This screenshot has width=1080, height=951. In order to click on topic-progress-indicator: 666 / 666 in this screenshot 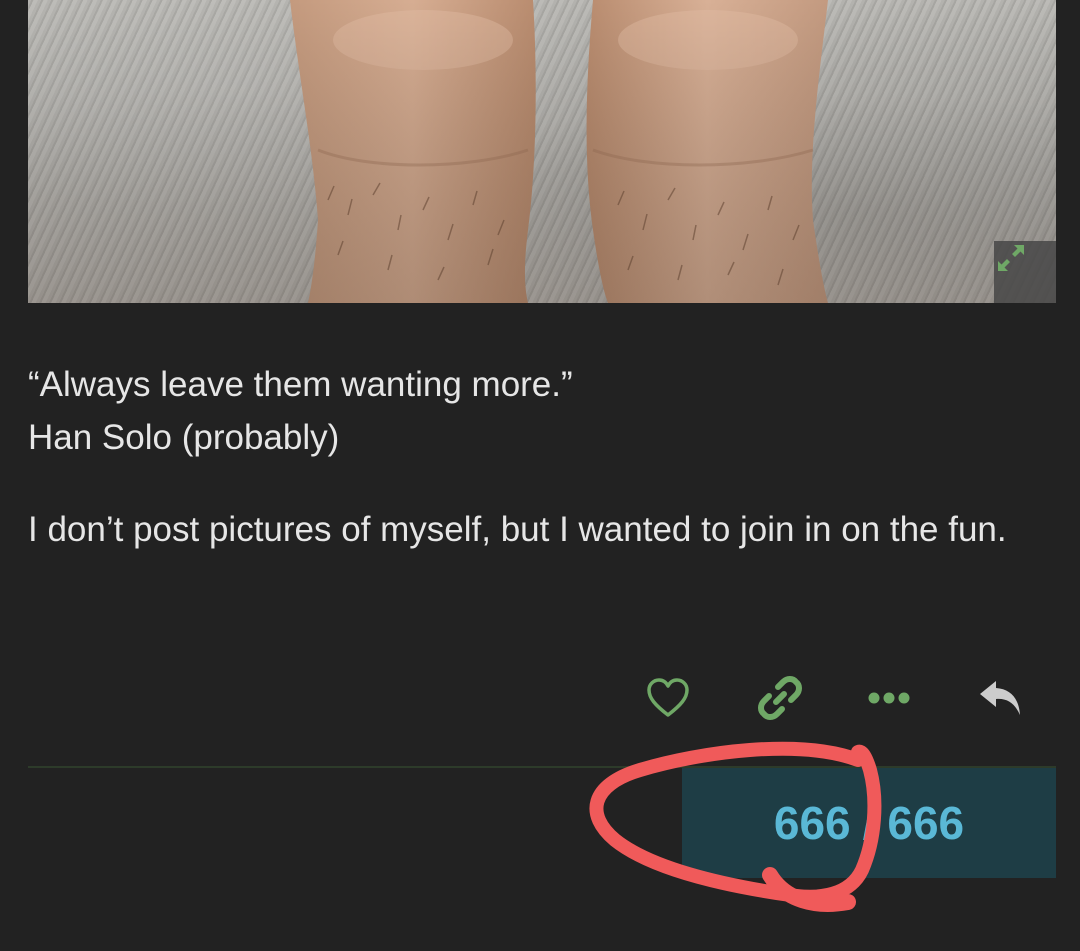, I will do `click(869, 823)`.